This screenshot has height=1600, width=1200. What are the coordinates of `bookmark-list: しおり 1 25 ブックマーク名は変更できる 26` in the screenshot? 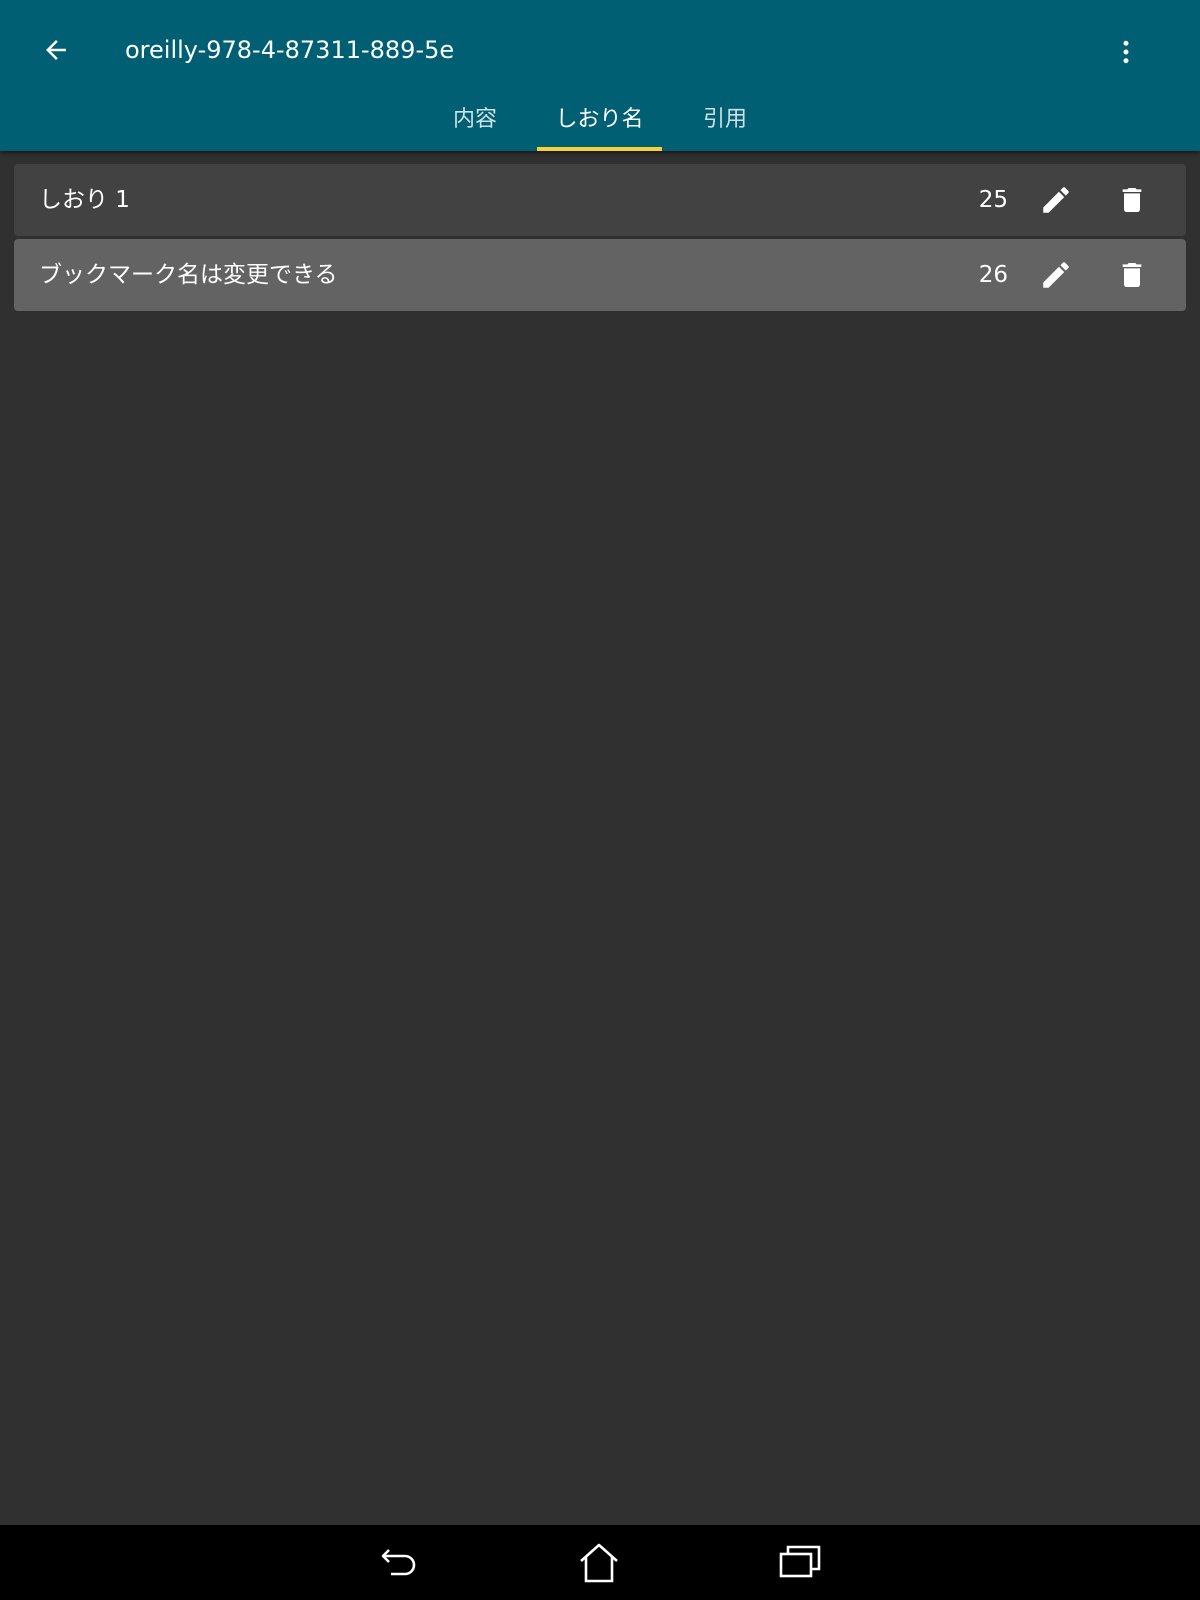 It's located at (600, 239).